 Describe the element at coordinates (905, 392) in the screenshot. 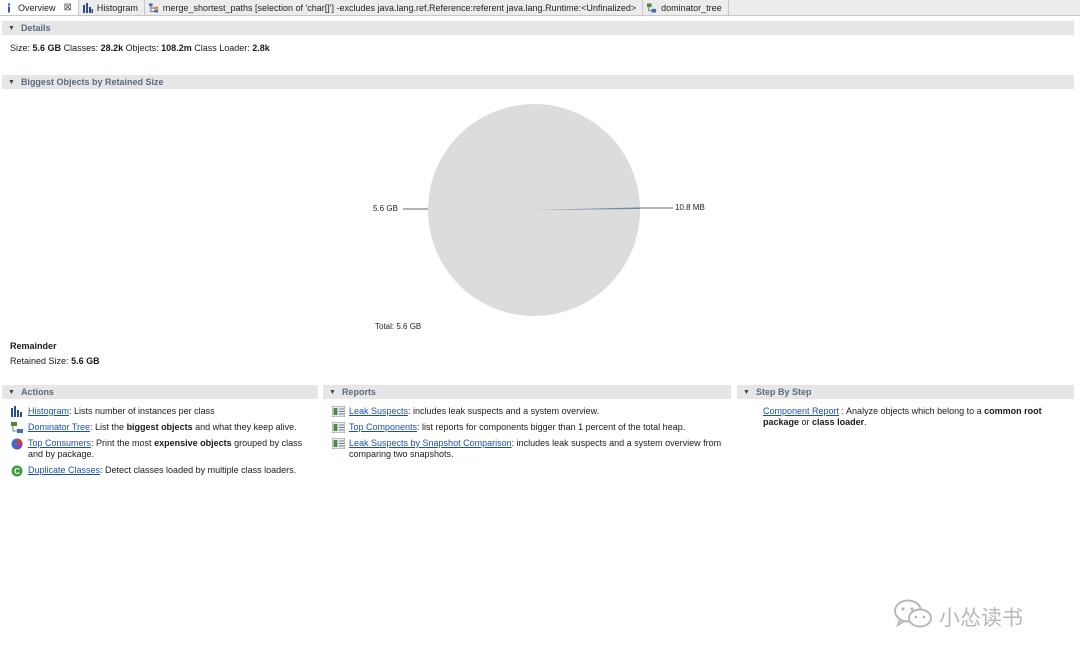

I see `step-by-step-section-header: ▼ Step By Step` at that location.